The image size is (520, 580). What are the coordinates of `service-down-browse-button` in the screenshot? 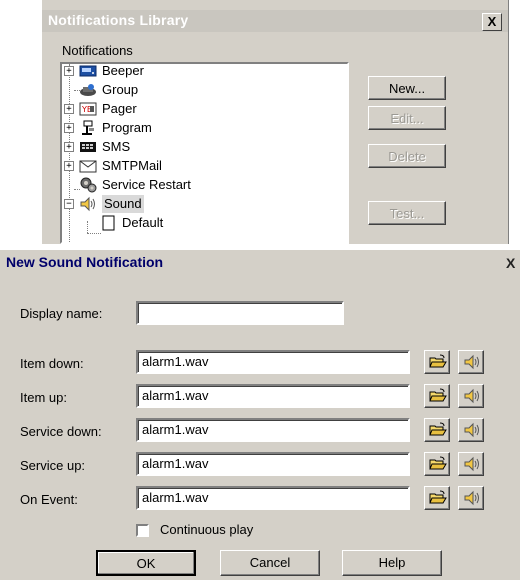 It's located at (437, 430).